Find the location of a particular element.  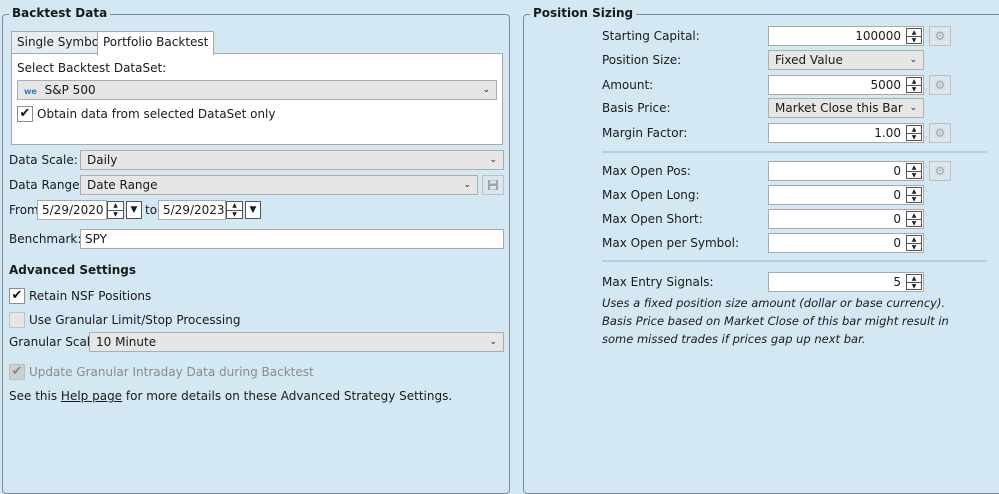

position-size-value: Fixed Value is located at coordinates (809, 60).